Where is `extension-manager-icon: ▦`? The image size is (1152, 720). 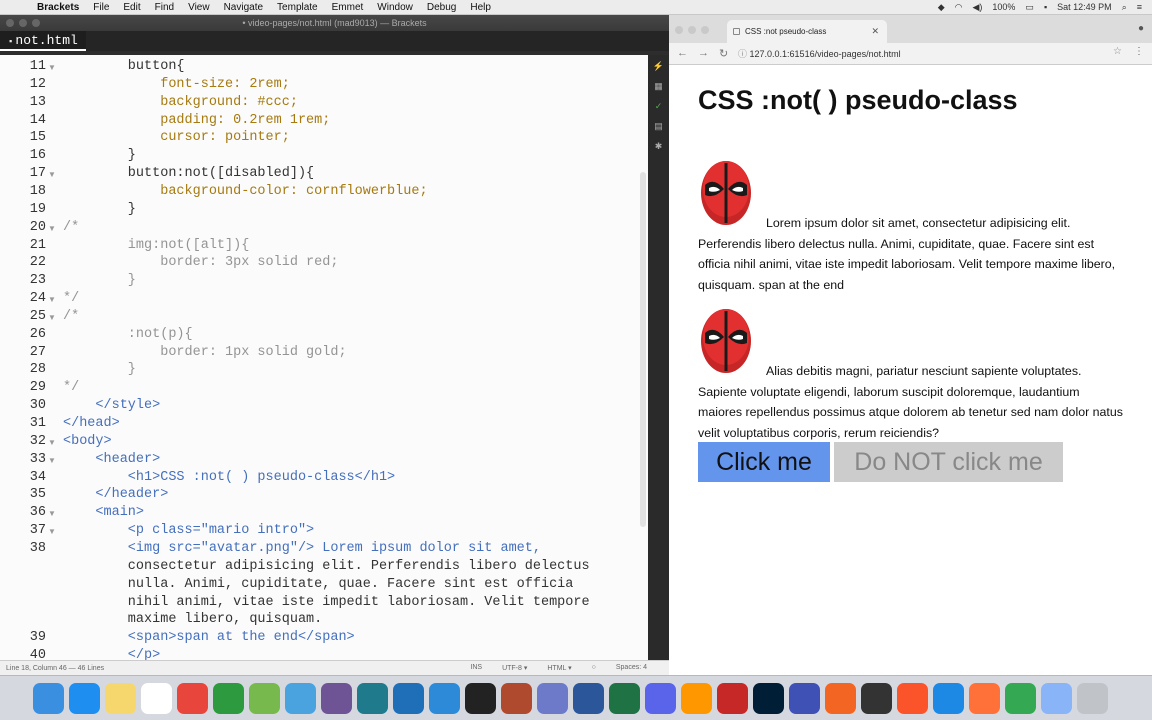 extension-manager-icon: ▦ is located at coordinates (659, 87).